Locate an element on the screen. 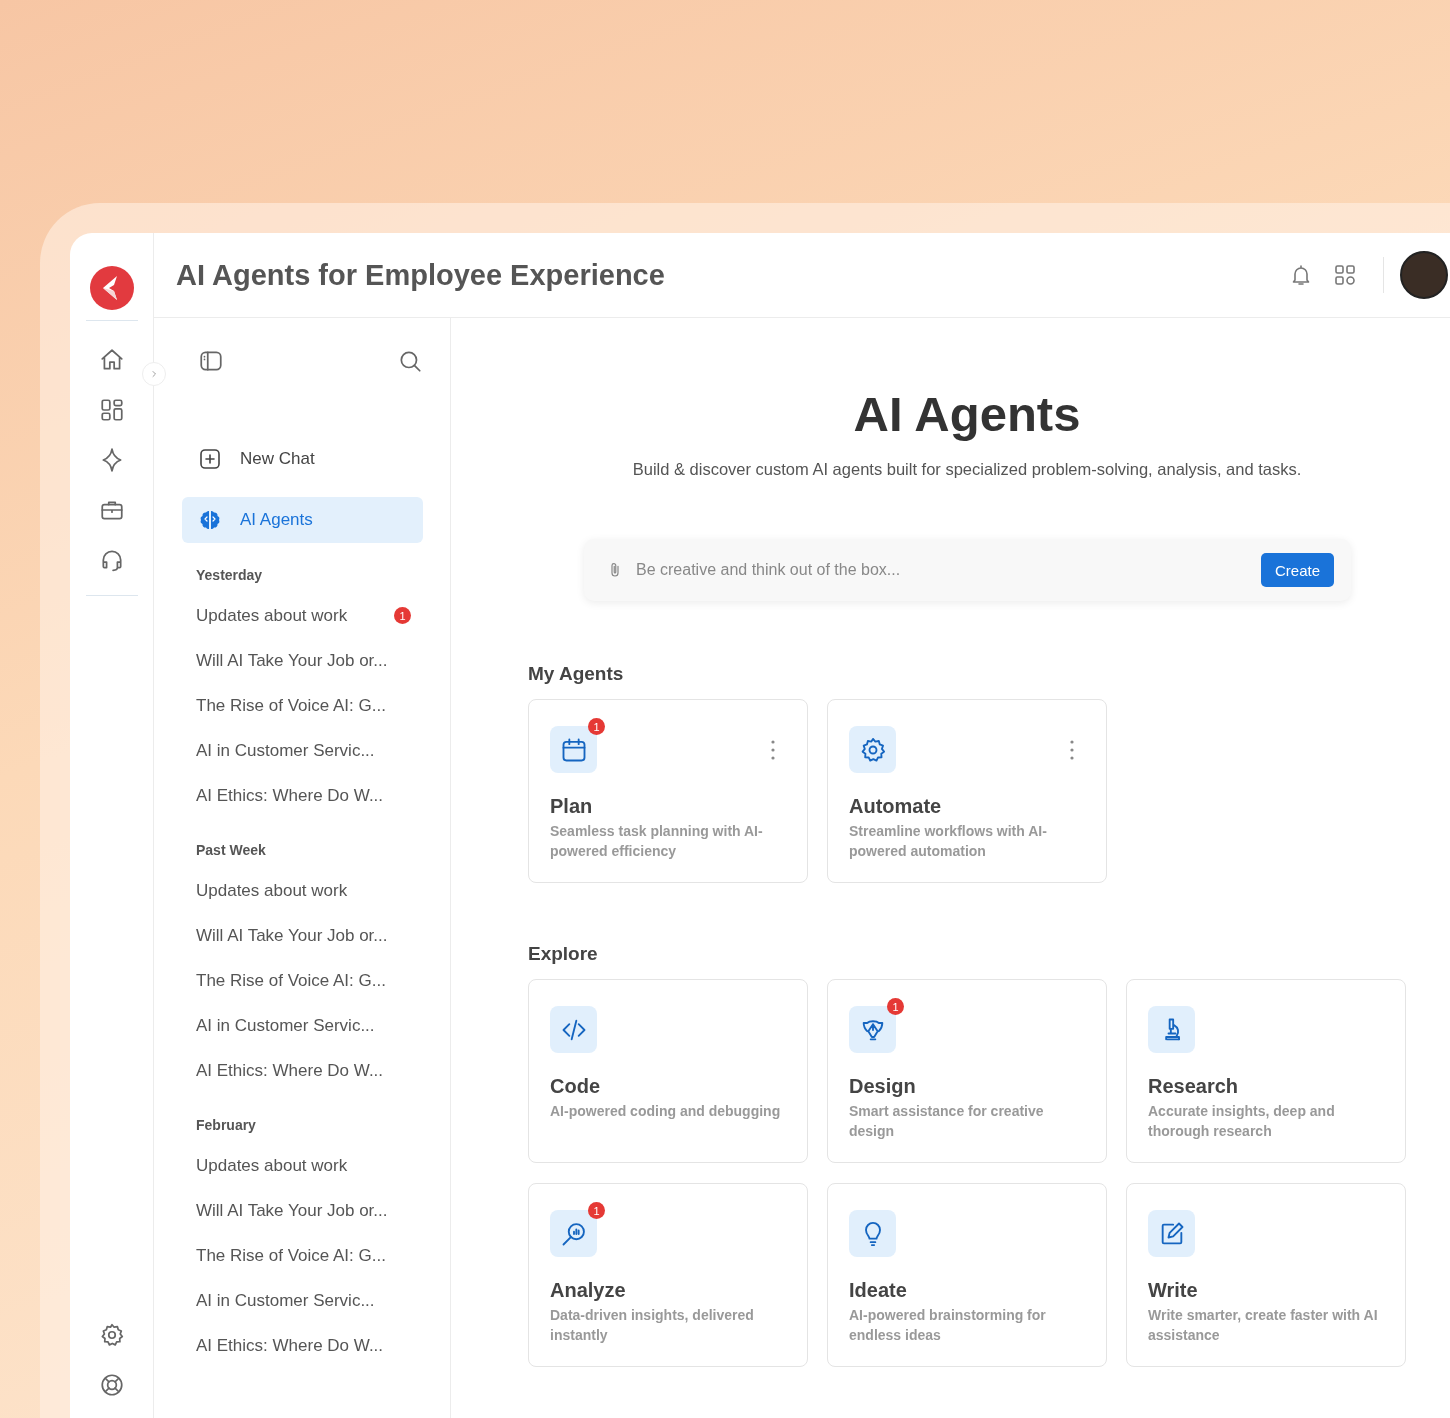 This screenshot has width=1450, height=1418. group-label: Past Week is located at coordinates (231, 850).